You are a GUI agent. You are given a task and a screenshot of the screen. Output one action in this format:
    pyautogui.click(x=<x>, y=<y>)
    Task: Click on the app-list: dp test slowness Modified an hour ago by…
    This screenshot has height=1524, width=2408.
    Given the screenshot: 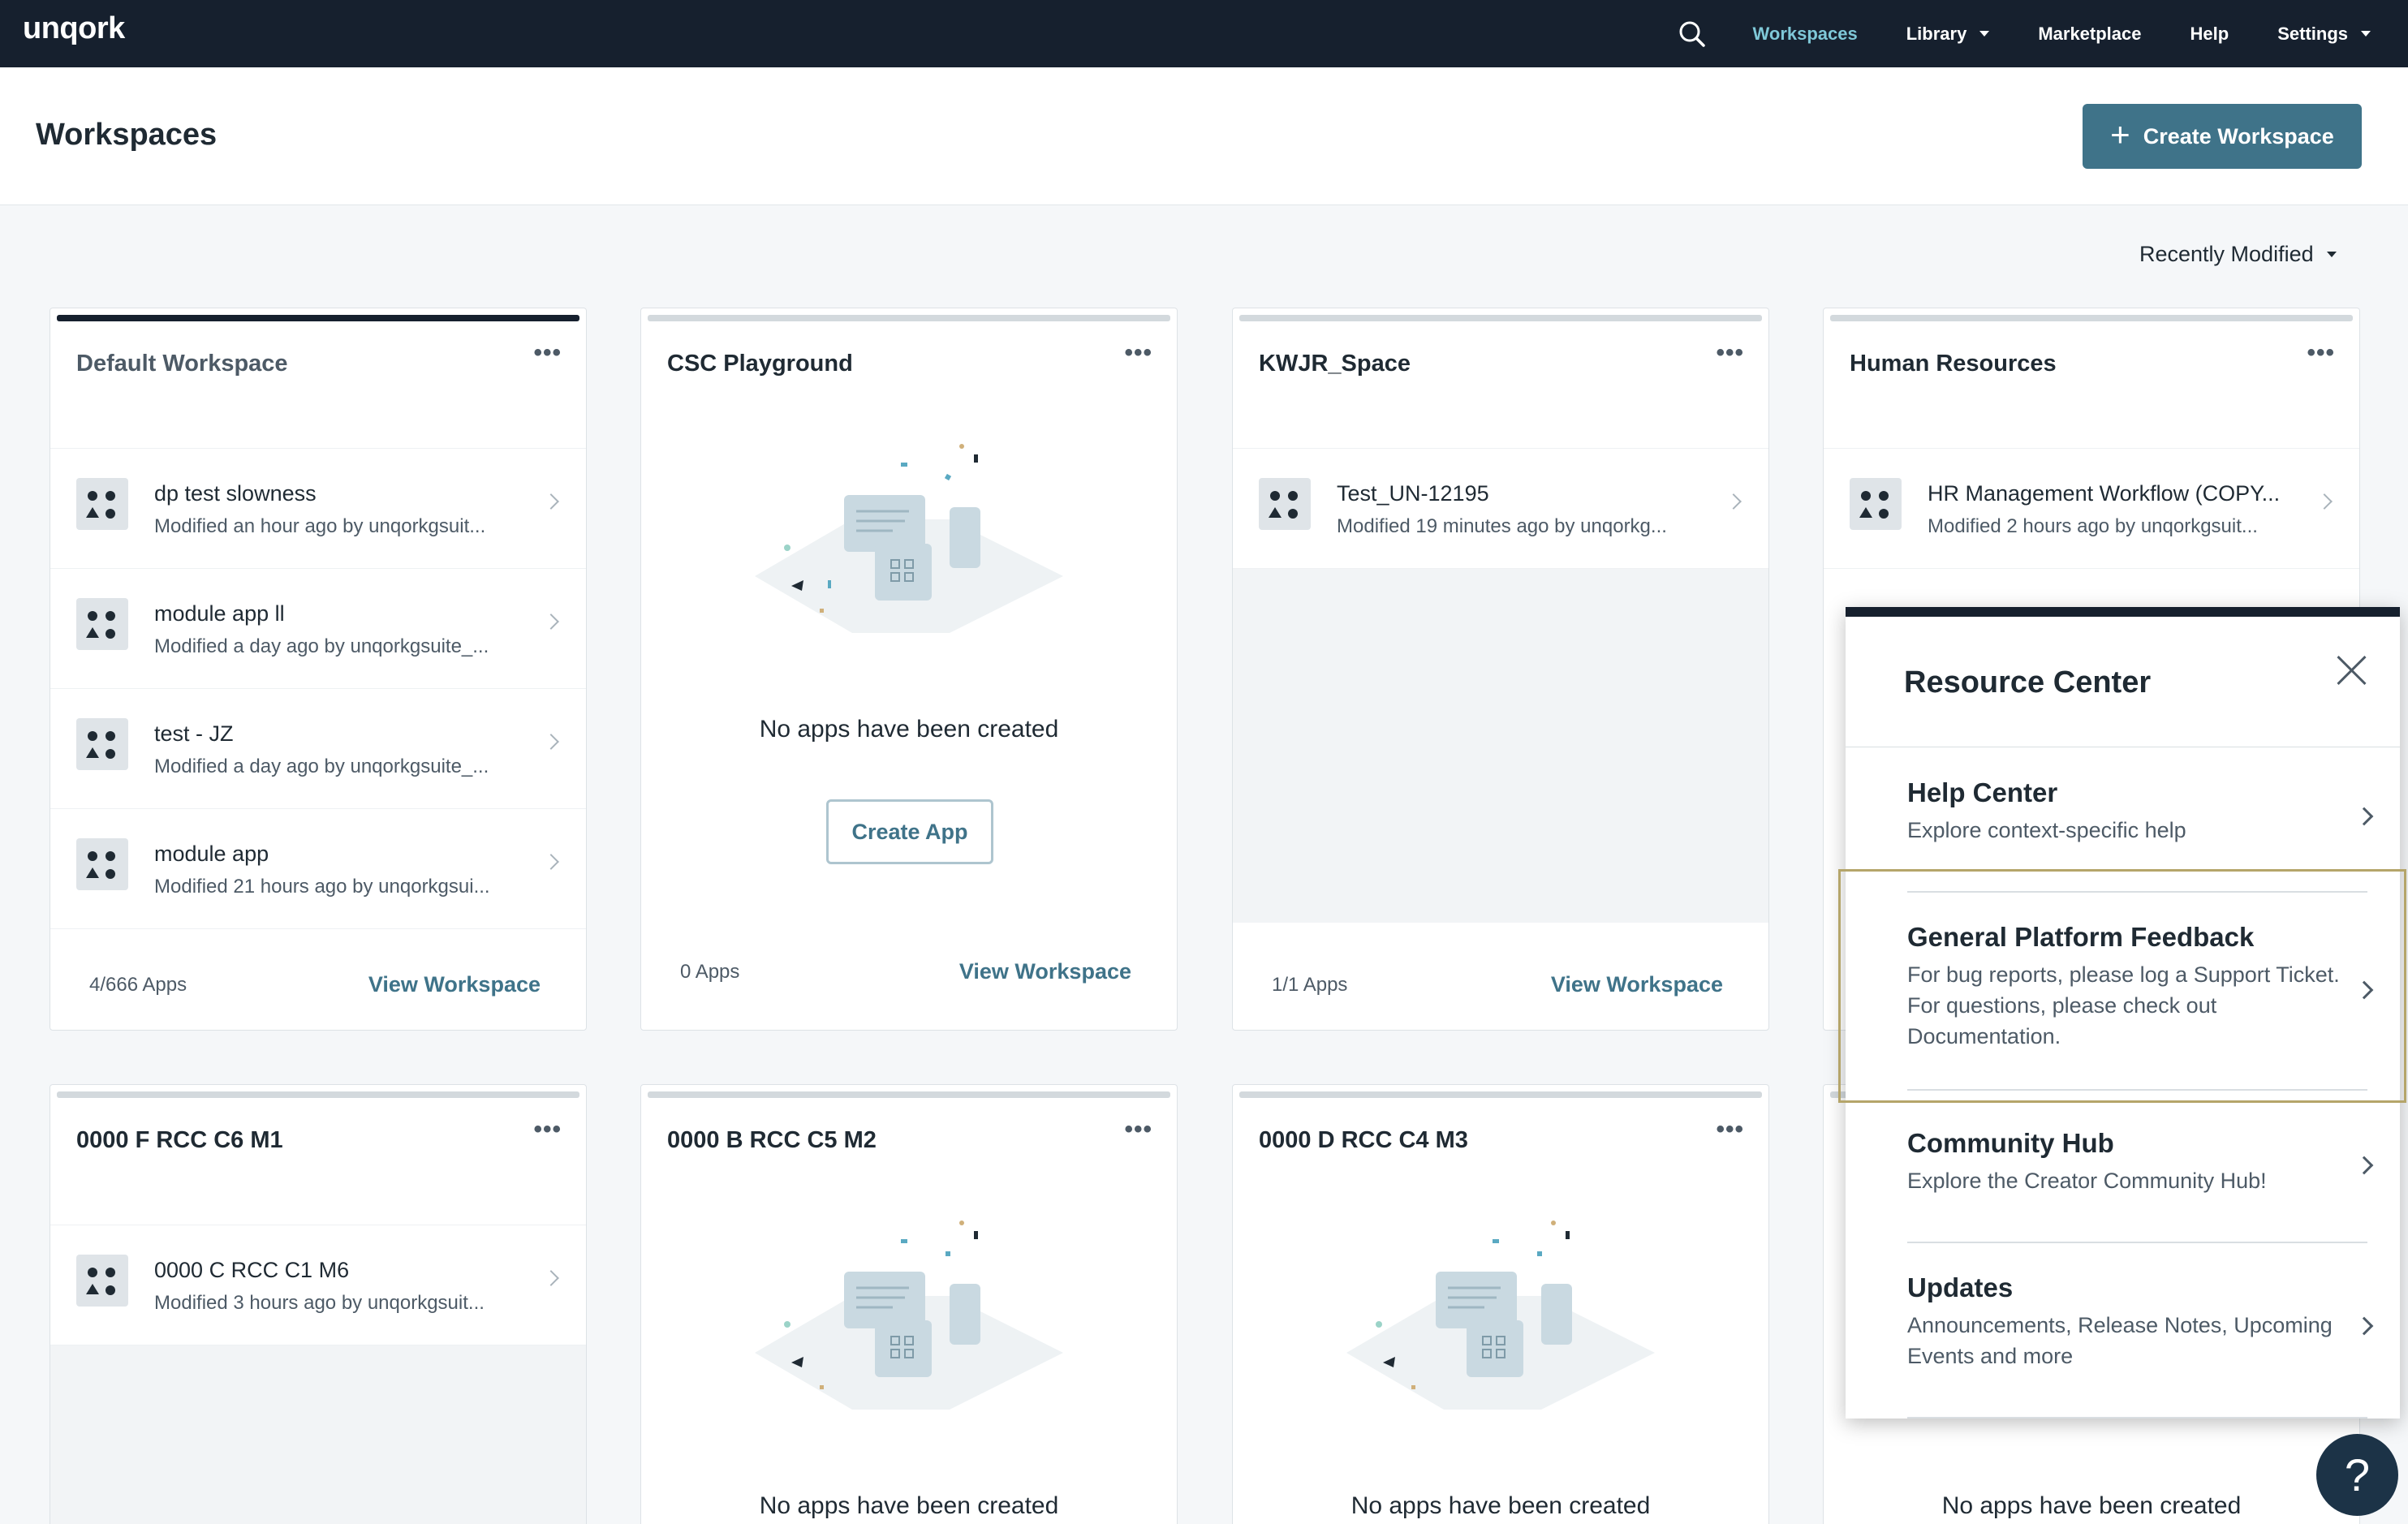 What is the action you would take?
    pyautogui.click(x=318, y=688)
    